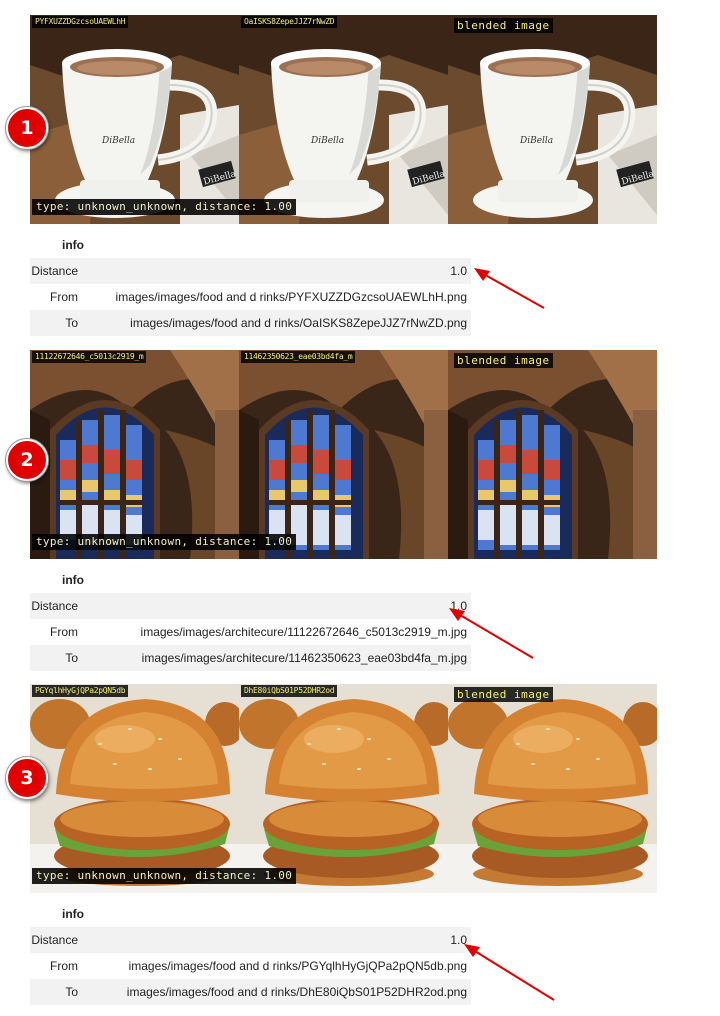 The width and height of the screenshot is (720, 1016). What do you see at coordinates (134, 788) in the screenshot?
I see `chicken-burger-photo: PGYqlhHyGjQPa2pQN5db` at bounding box center [134, 788].